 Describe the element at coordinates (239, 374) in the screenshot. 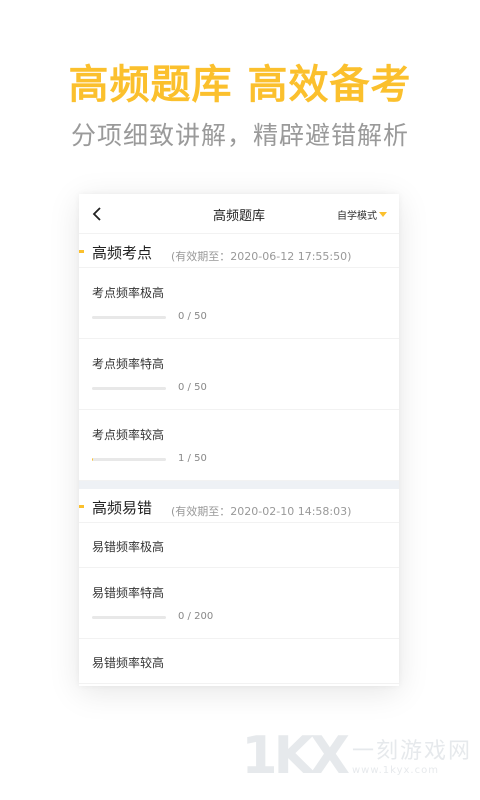

I see `list-item: 考点频率特高 0 / 50` at that location.